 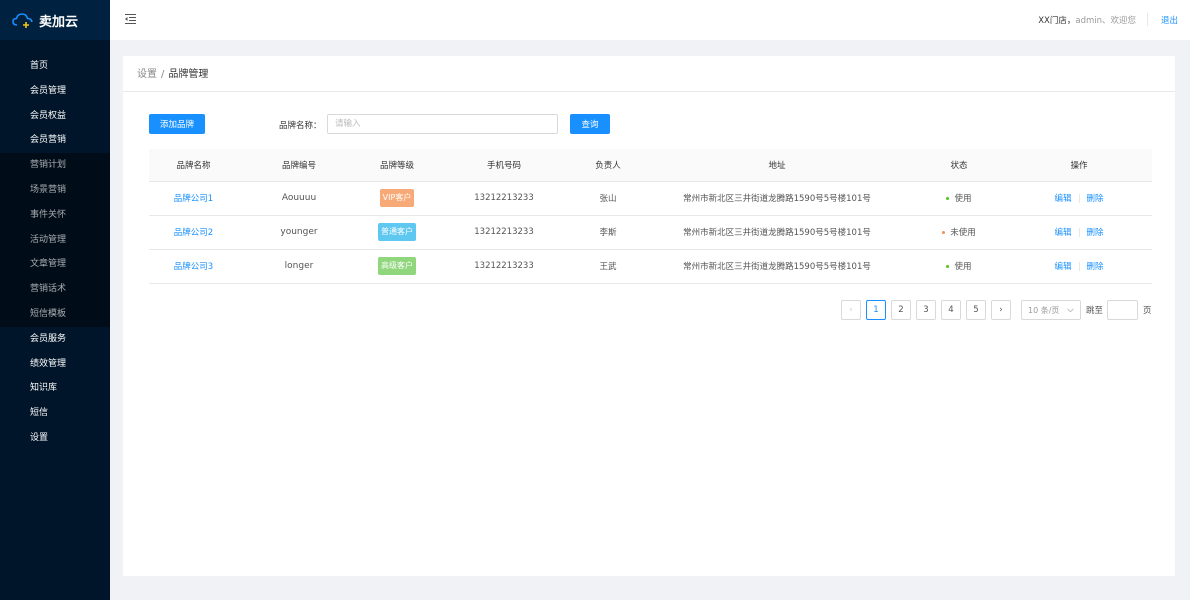 I want to click on header: XX门店，admin、欢迎您 退出, so click(x=650, y=20).